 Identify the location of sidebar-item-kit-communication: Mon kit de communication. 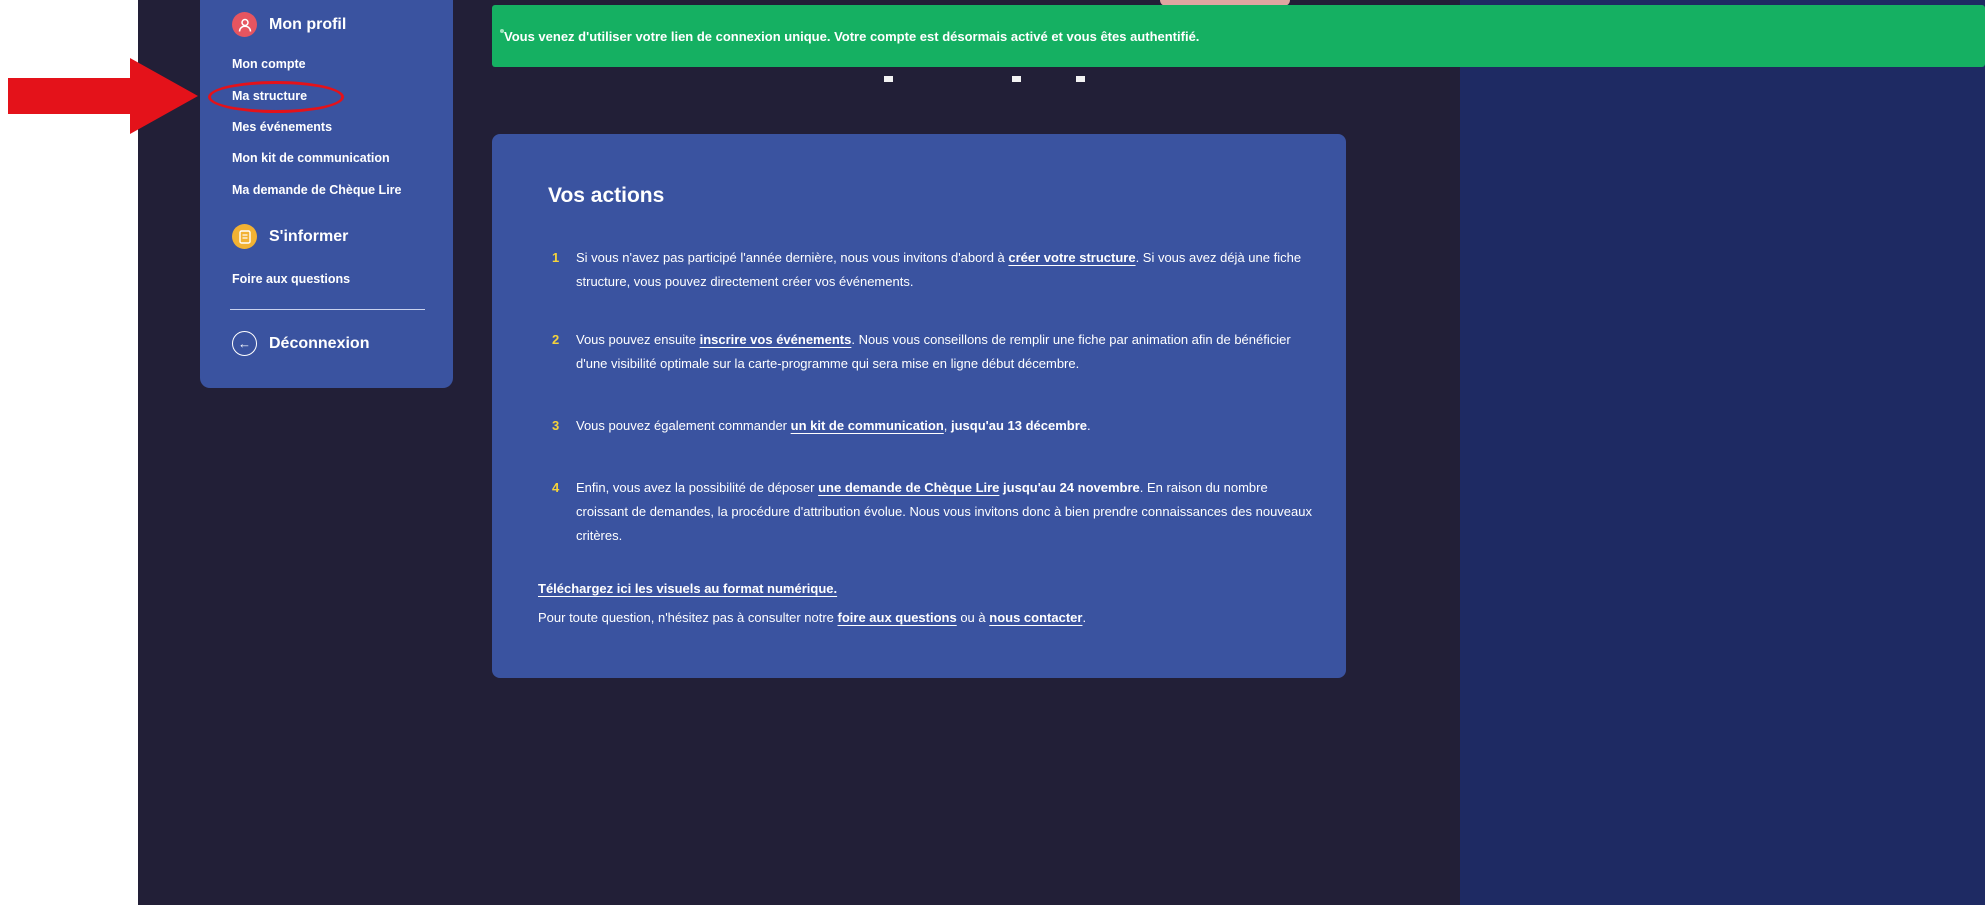
(311, 158).